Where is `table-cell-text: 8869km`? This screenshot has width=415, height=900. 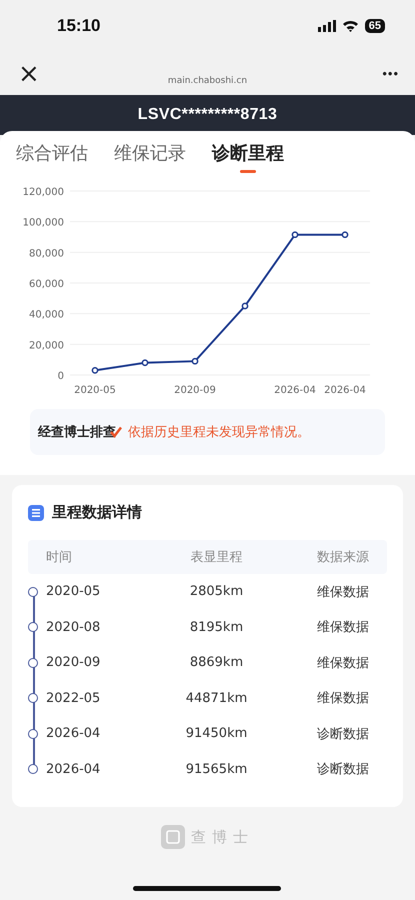
table-cell-text: 8869km is located at coordinates (216, 662).